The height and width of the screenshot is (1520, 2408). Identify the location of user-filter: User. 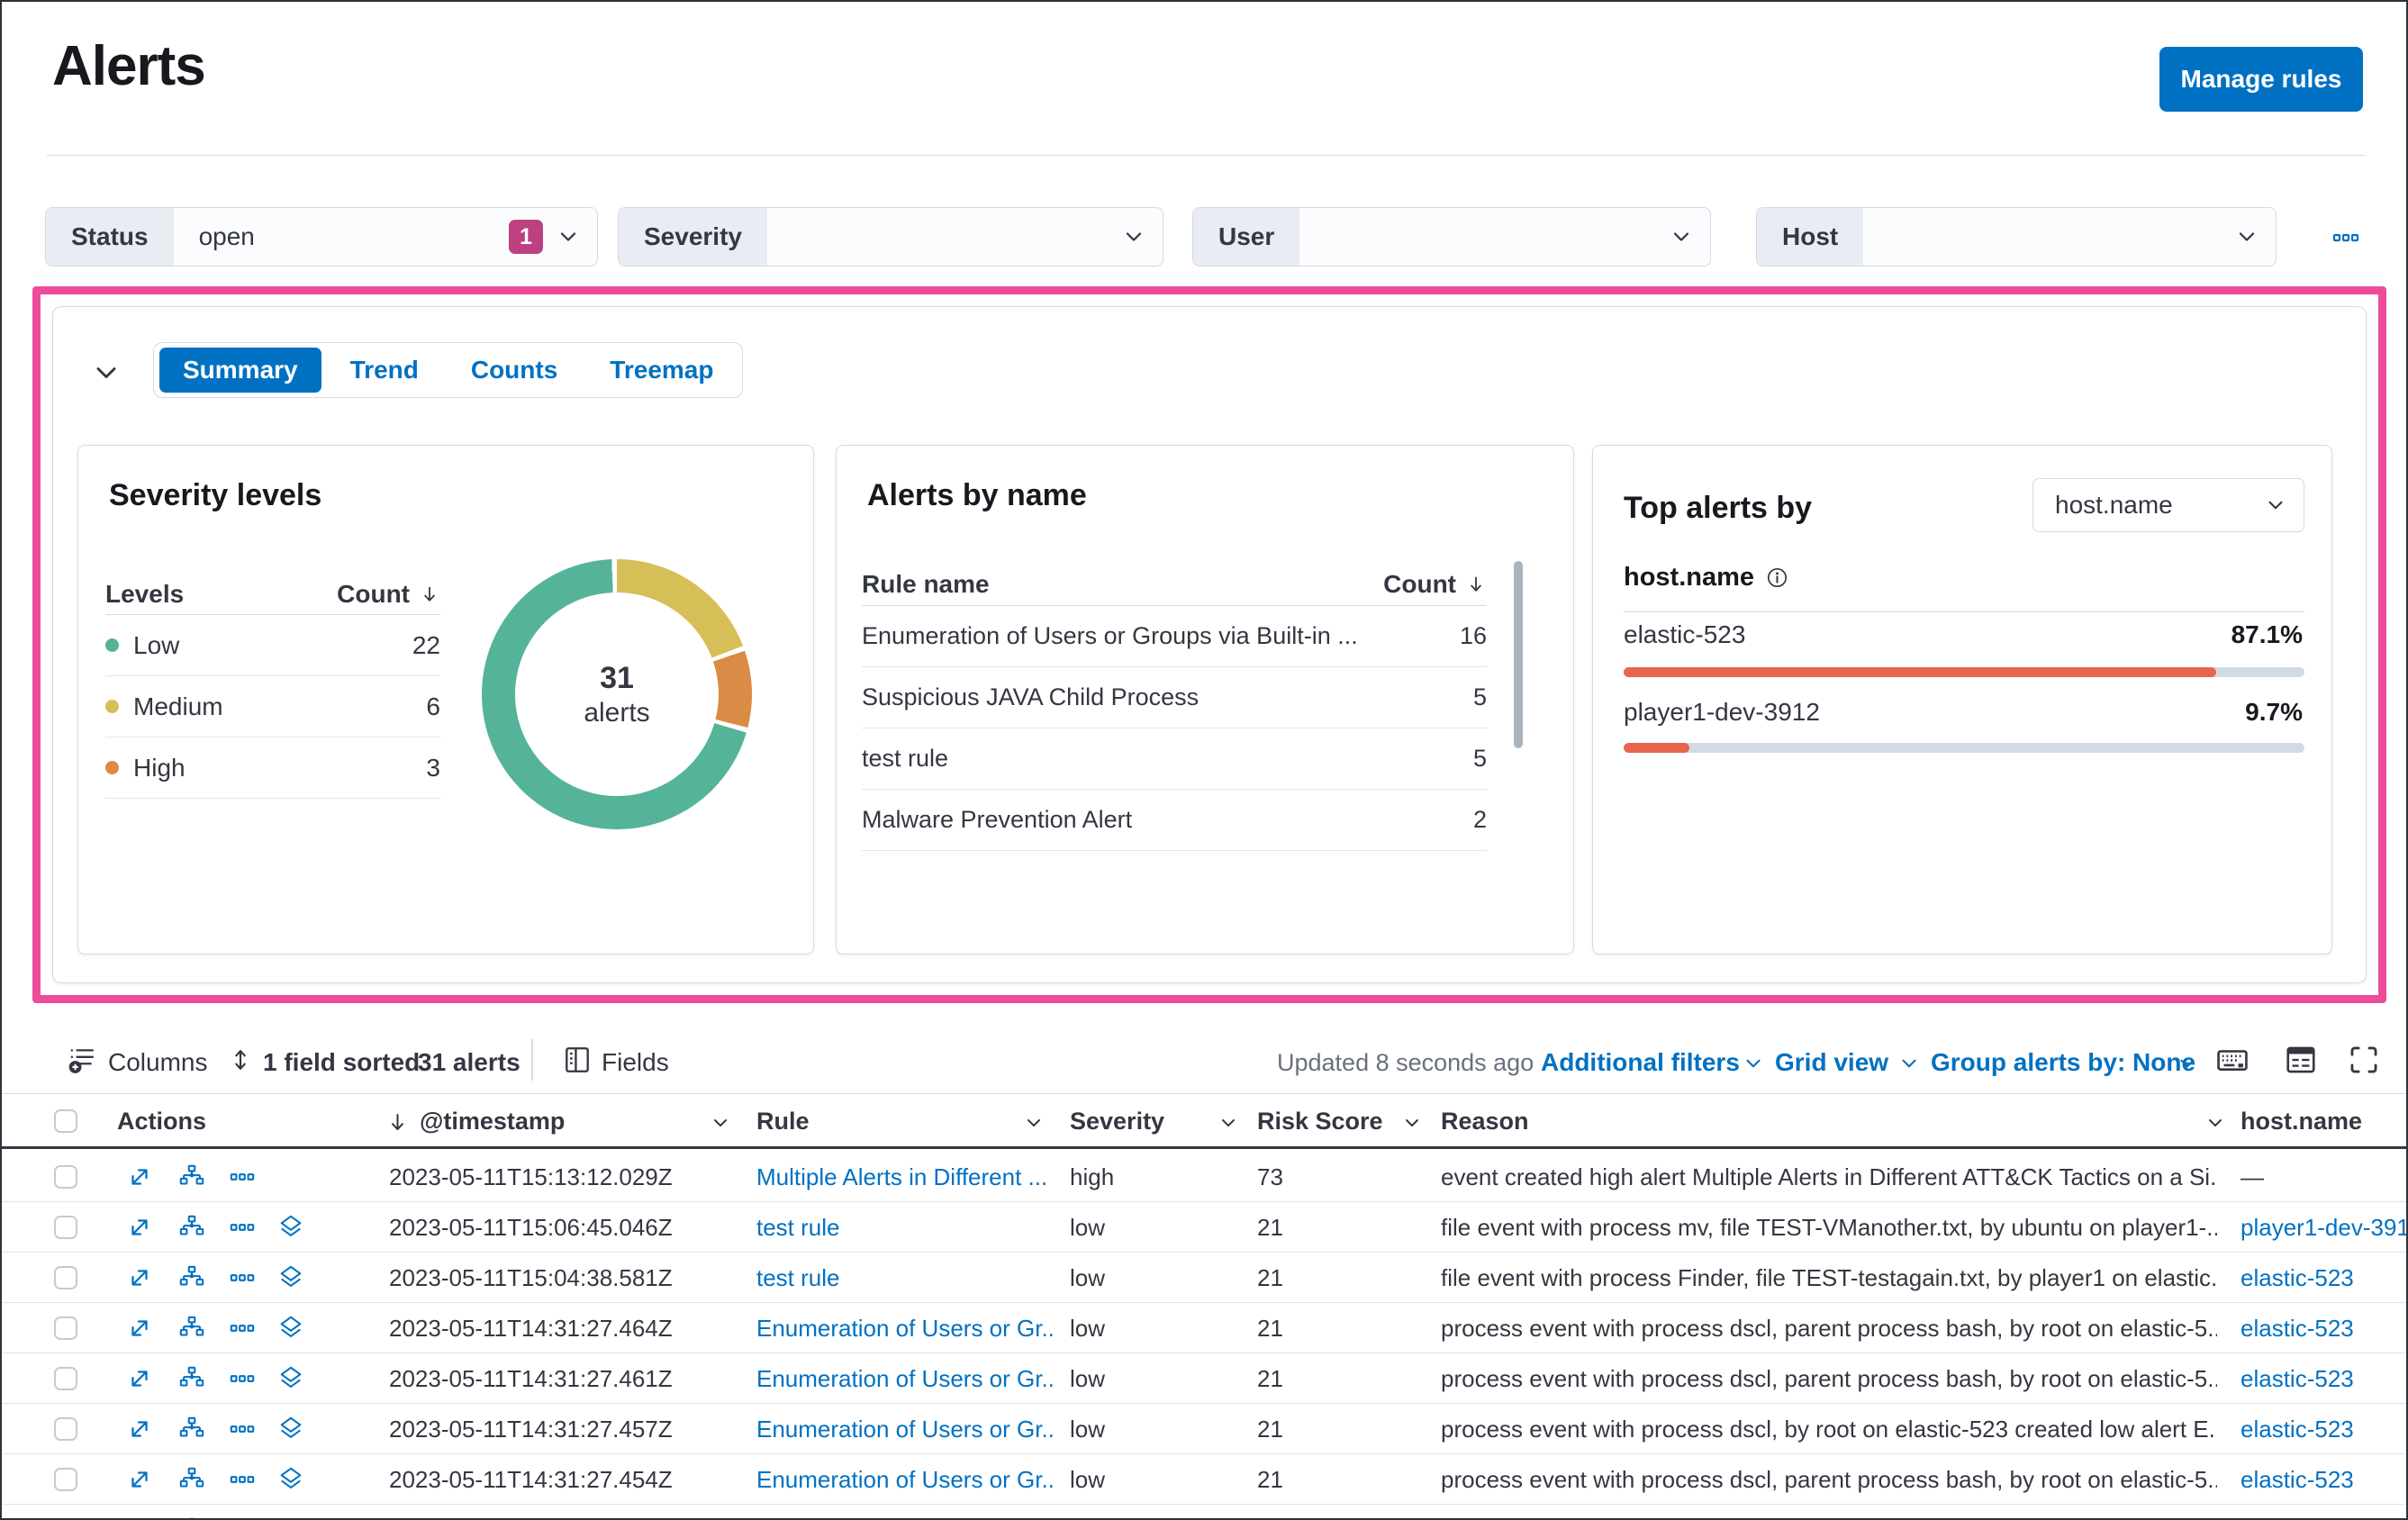
(1451, 237).